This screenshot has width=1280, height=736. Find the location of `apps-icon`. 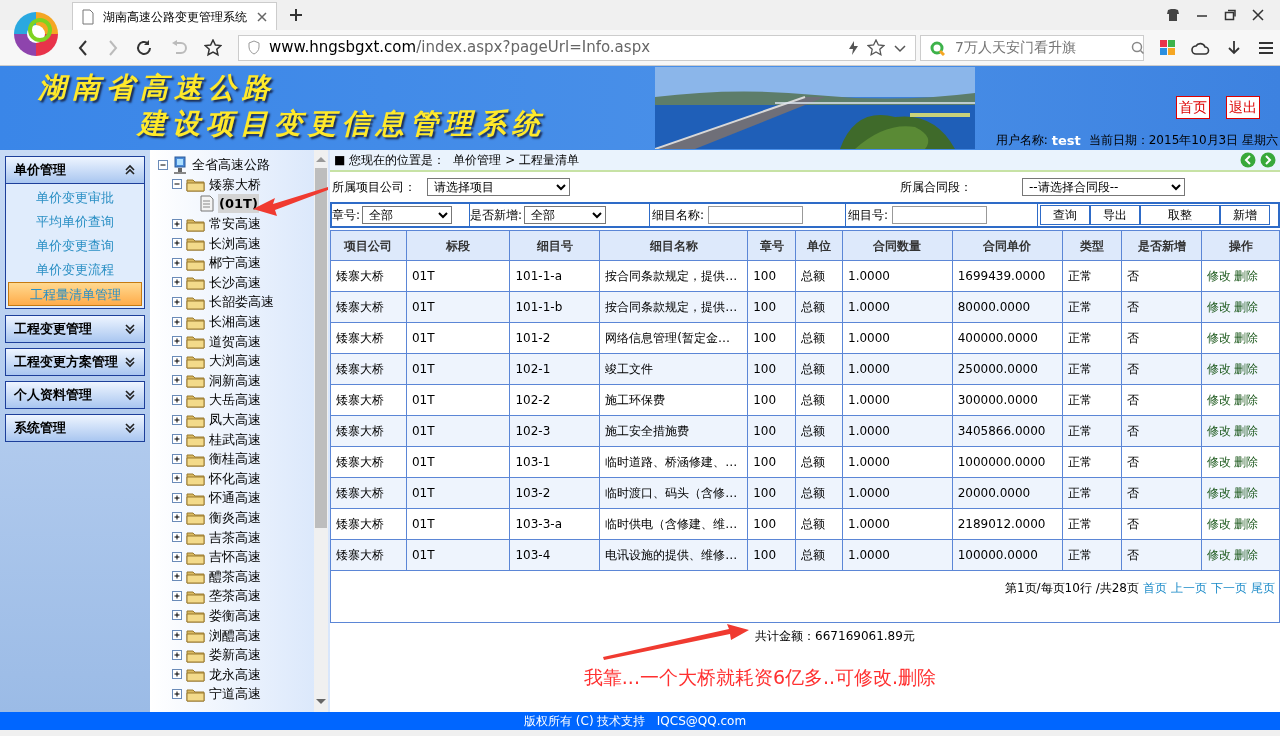

apps-icon is located at coordinates (1167, 47).